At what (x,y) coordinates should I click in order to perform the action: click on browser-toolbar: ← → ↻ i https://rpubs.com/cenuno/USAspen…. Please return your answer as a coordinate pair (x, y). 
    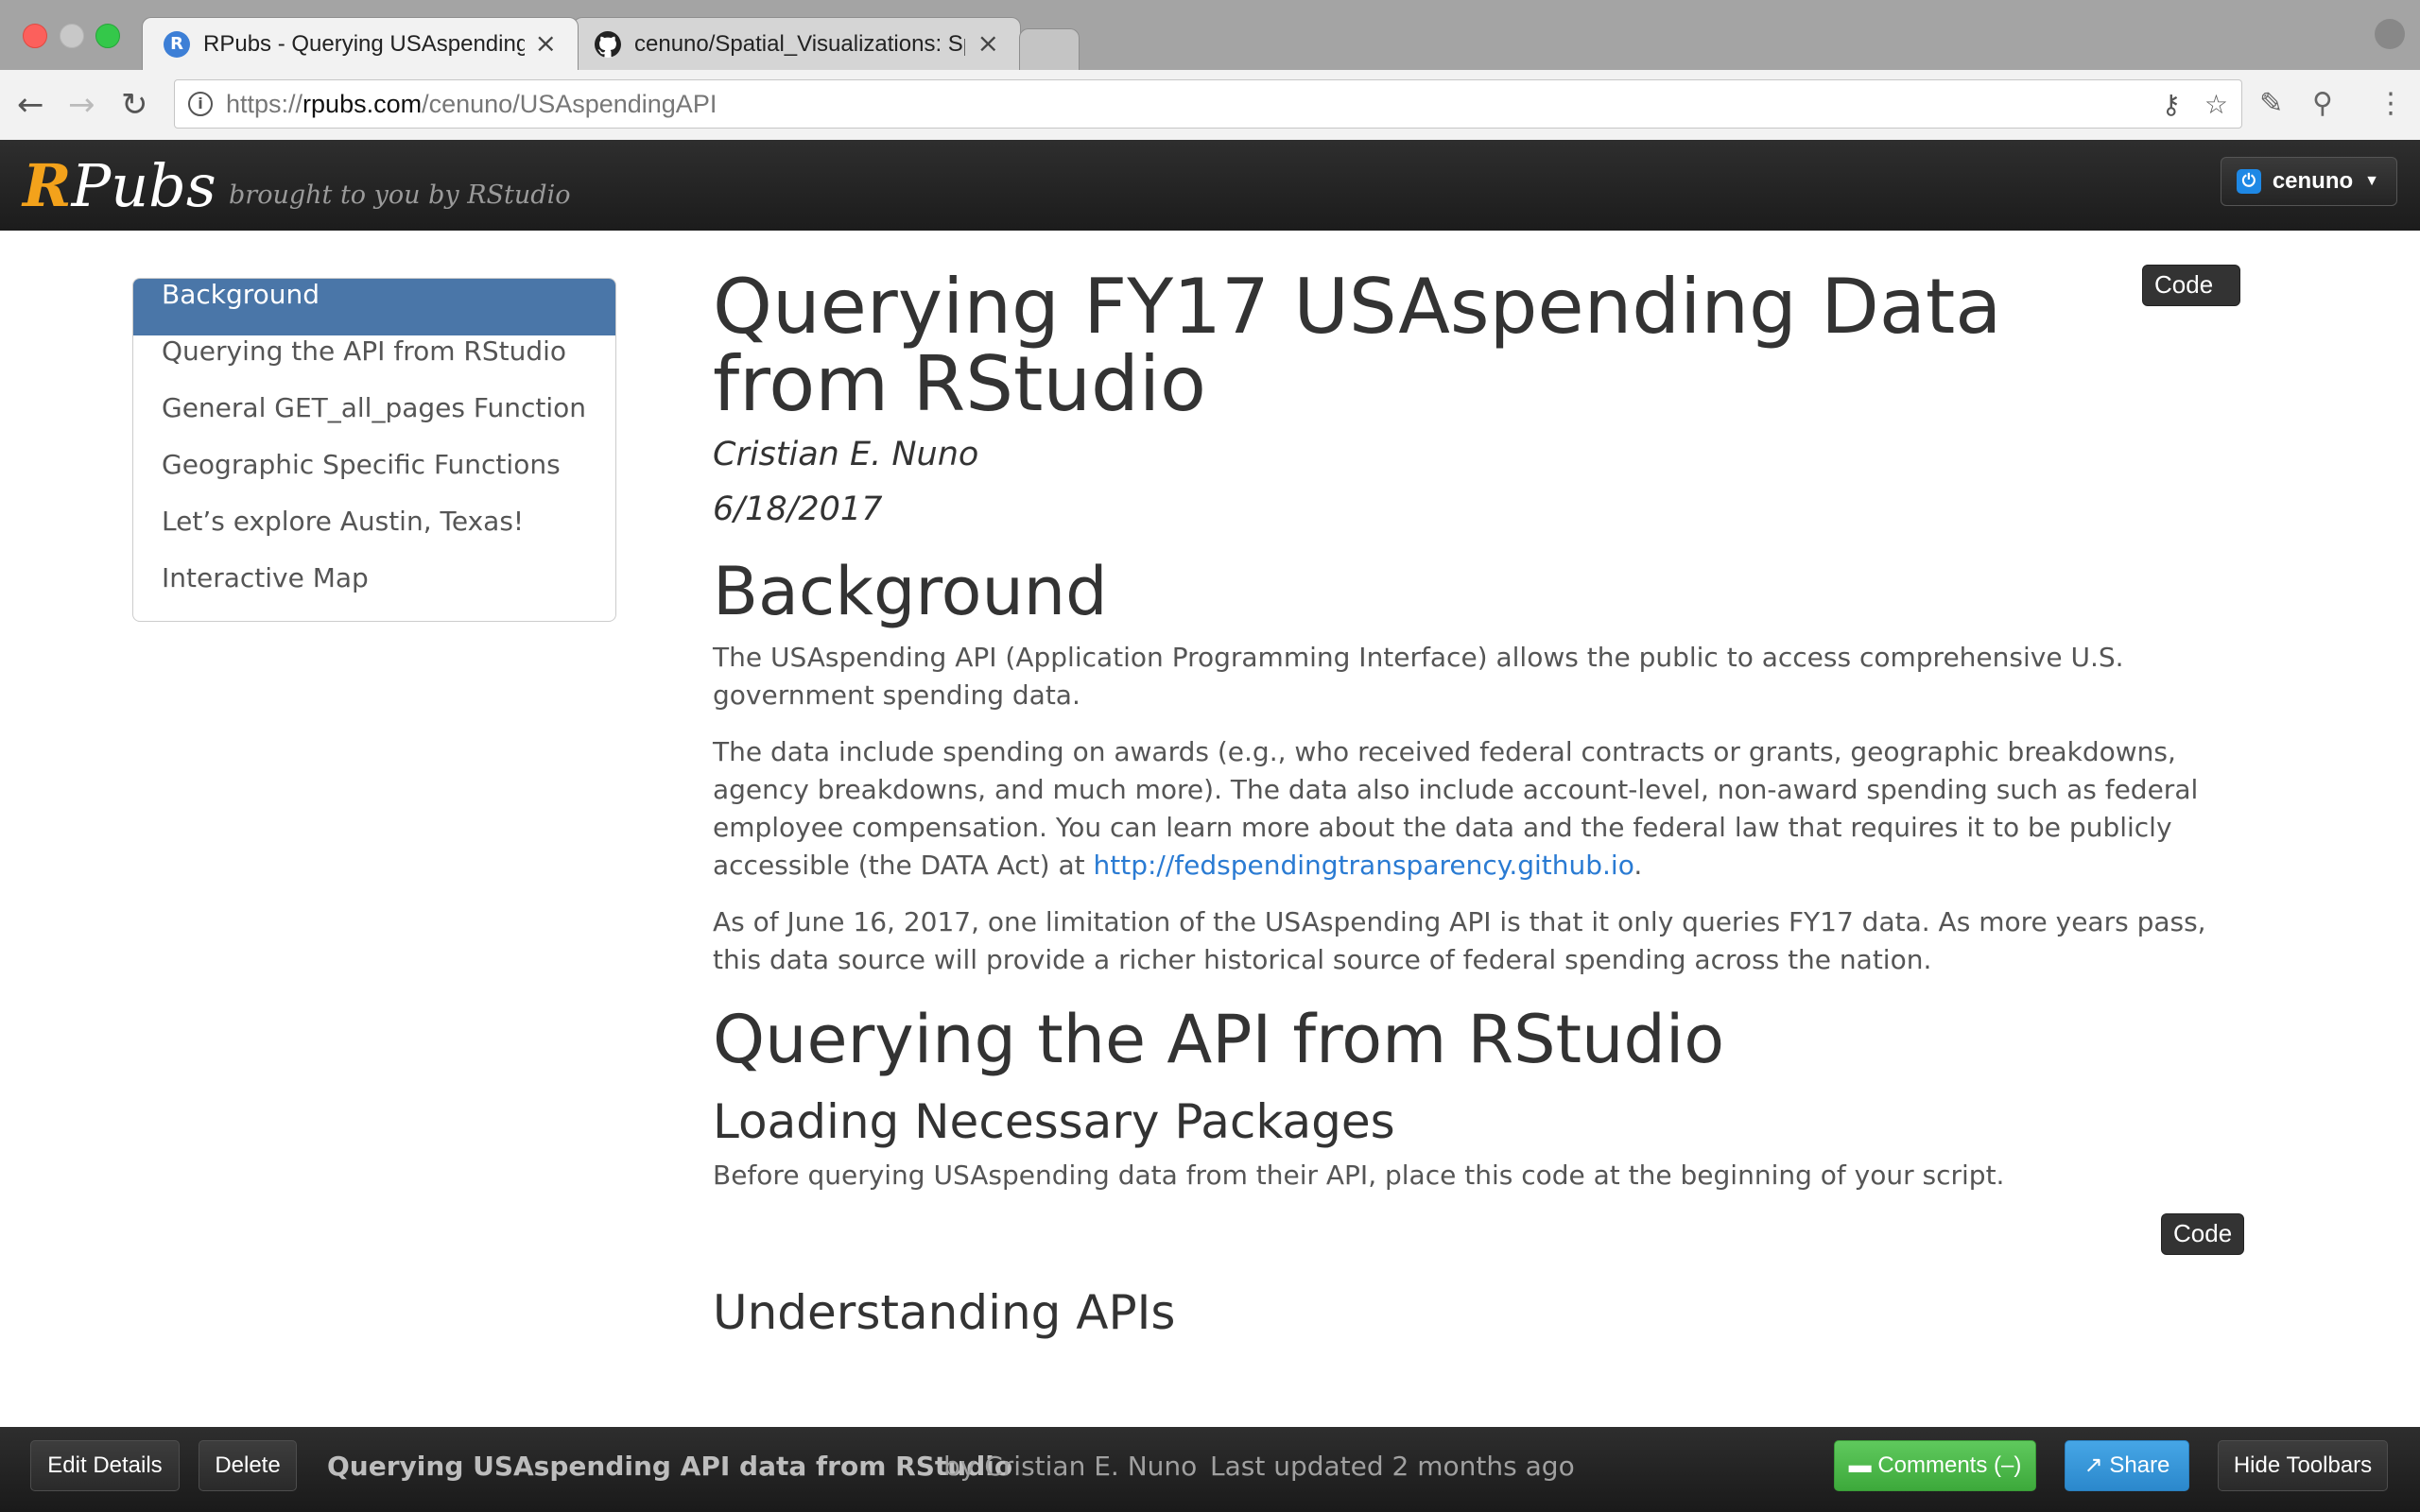
    Looking at the image, I should click on (1210, 105).